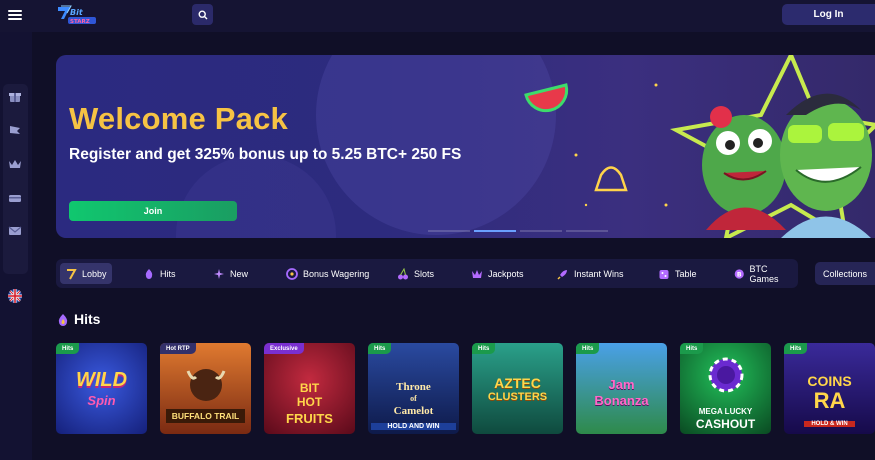 This screenshot has height=460, width=875. Describe the element at coordinates (495, 231) in the screenshot. I see `carousel-dot-active` at that location.